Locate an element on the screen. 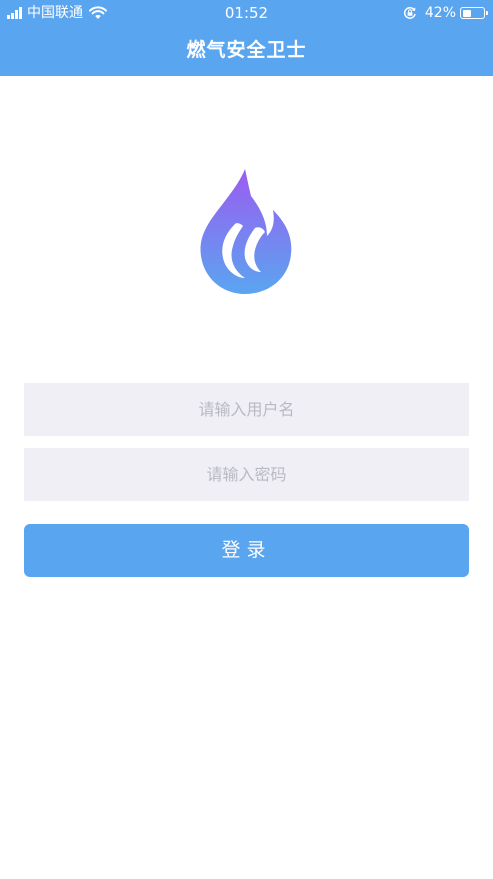 The width and height of the screenshot is (493, 879). status-right: 42% is located at coordinates (445, 13).